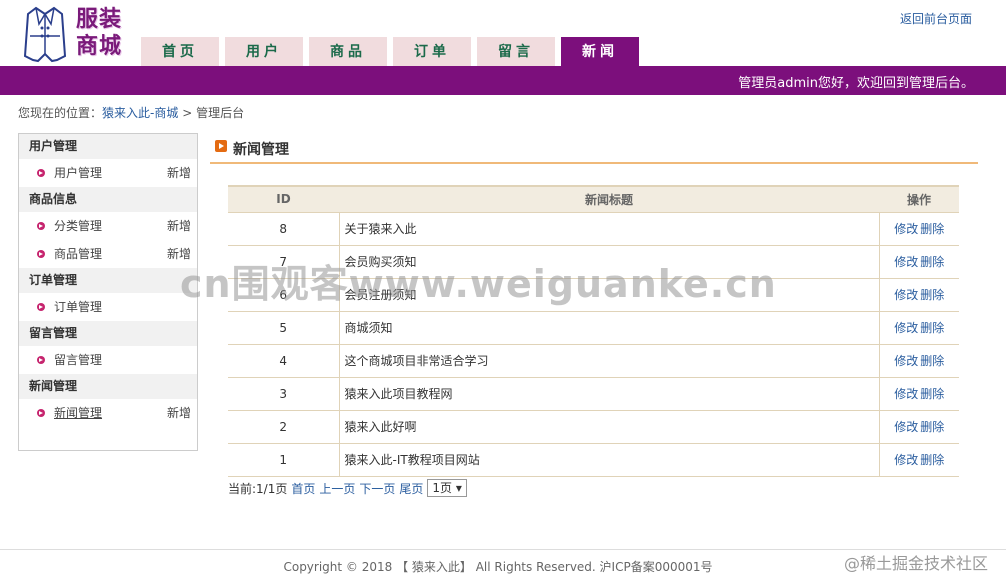  I want to click on sidebar-group-title: 订单管理, so click(108, 280).